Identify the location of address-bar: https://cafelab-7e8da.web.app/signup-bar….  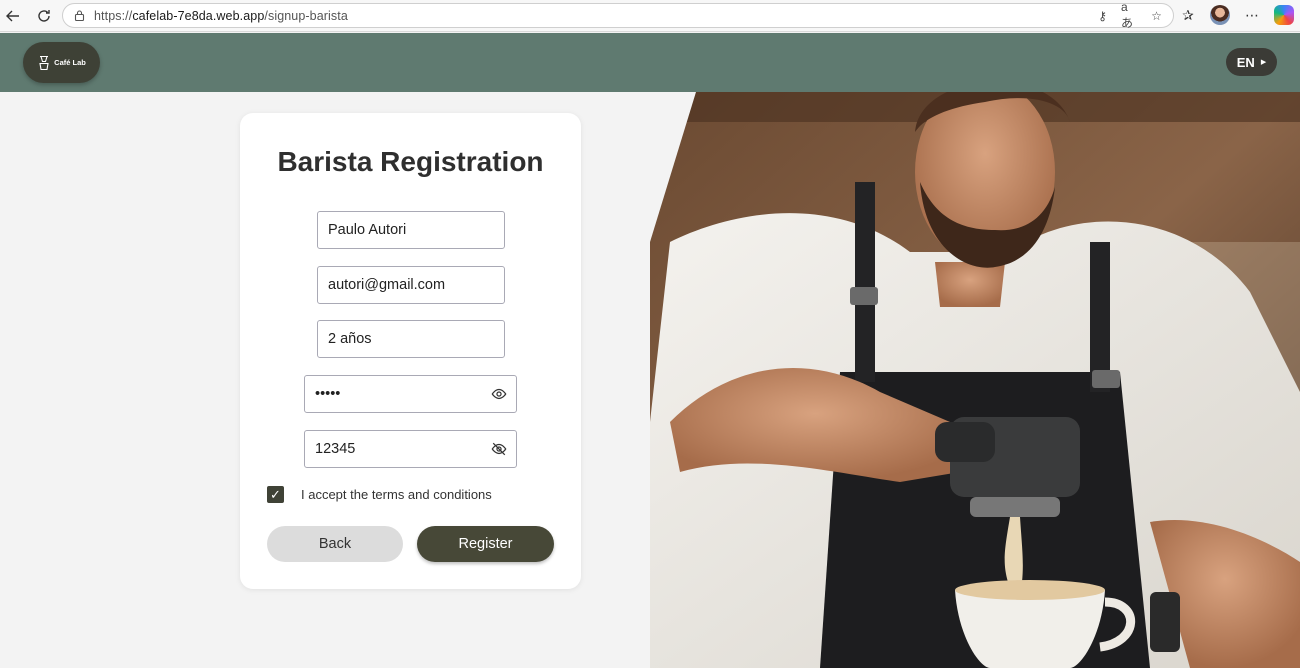
(618, 15).